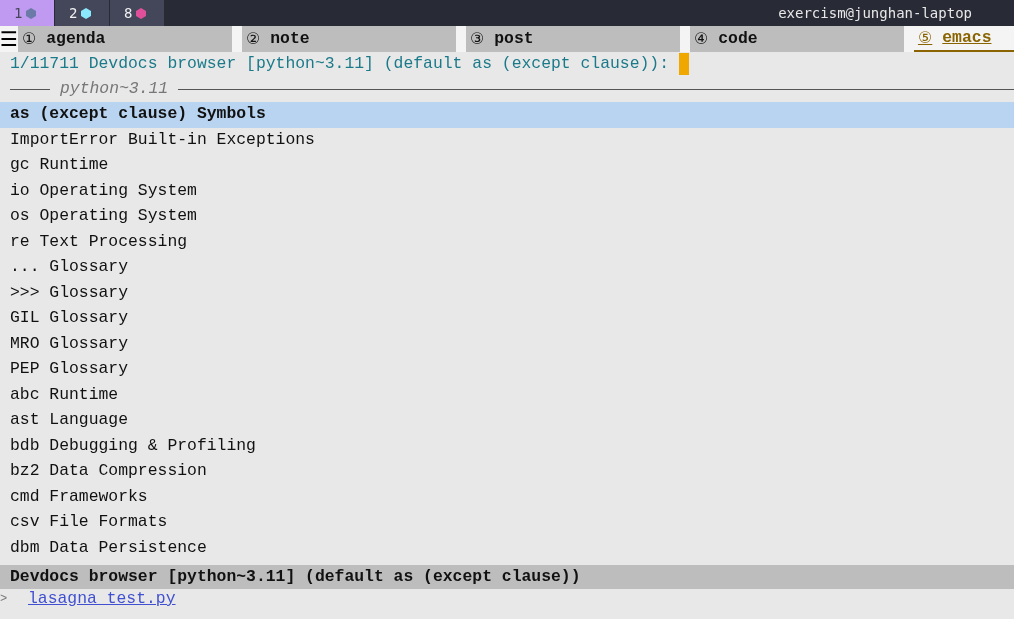  Describe the element at coordinates (507, 548) in the screenshot. I see `candidate-row: dbm Data Persistence` at that location.